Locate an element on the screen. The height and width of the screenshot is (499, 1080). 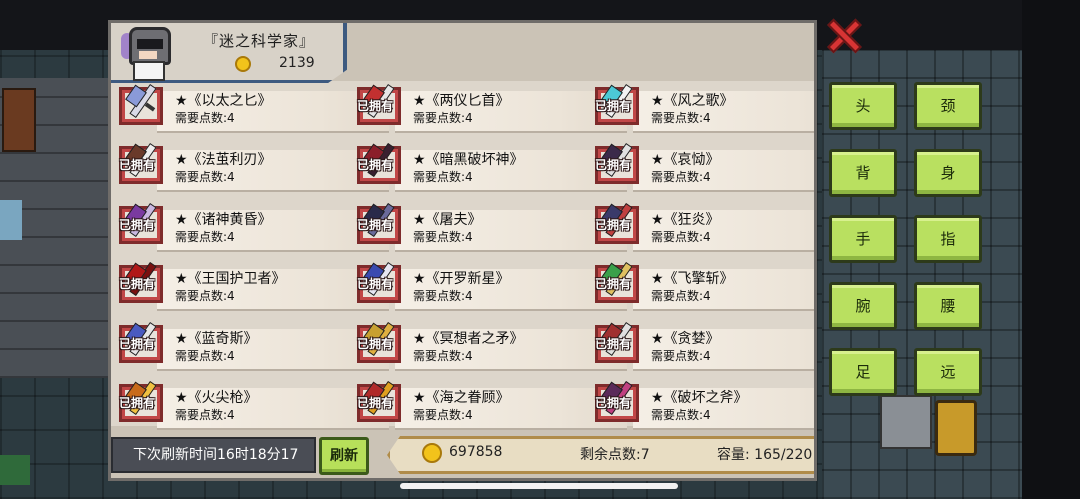
refresh-button: 刷新 is located at coordinates (344, 456).